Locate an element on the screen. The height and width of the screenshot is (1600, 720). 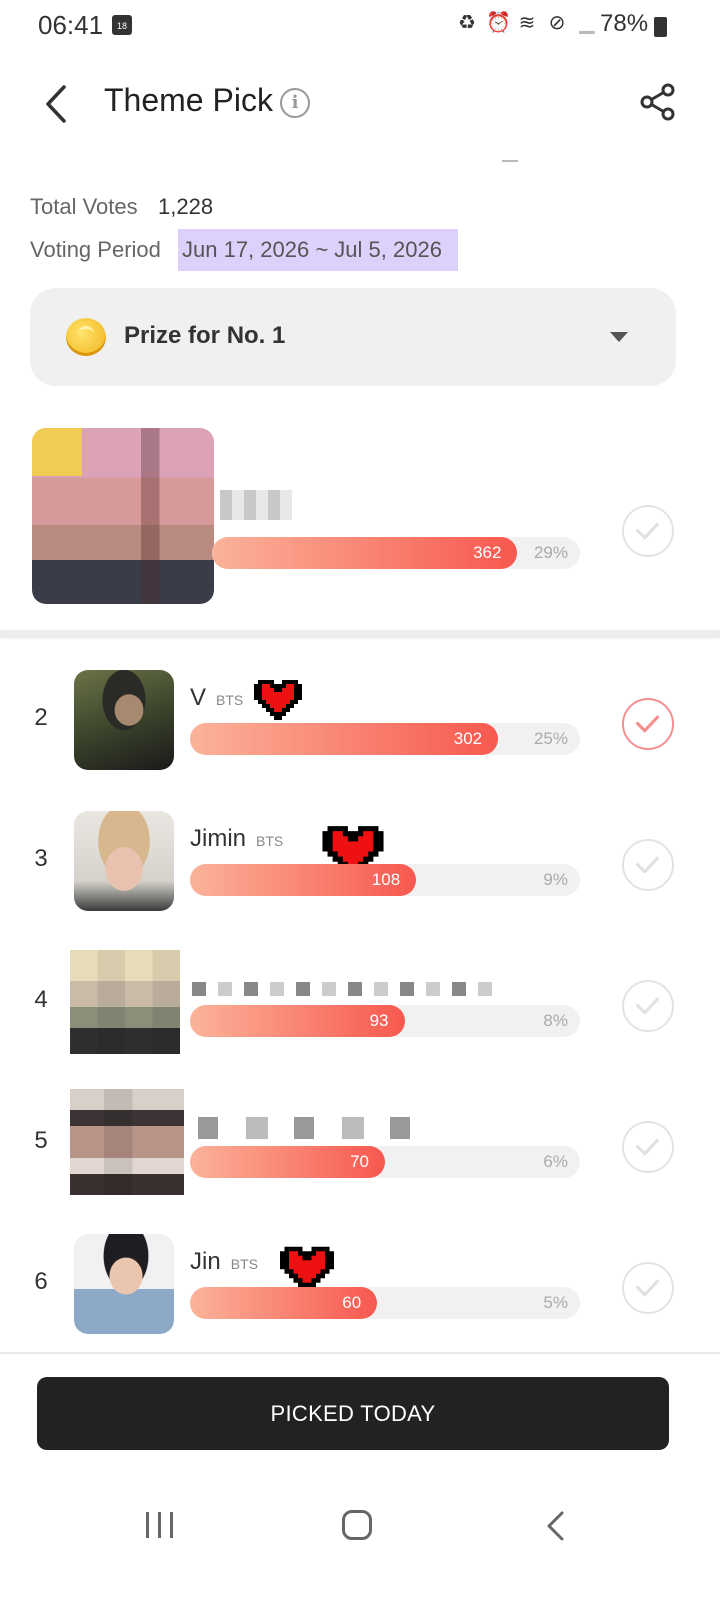
vote-percent: 9% is located at coordinates (555, 879).